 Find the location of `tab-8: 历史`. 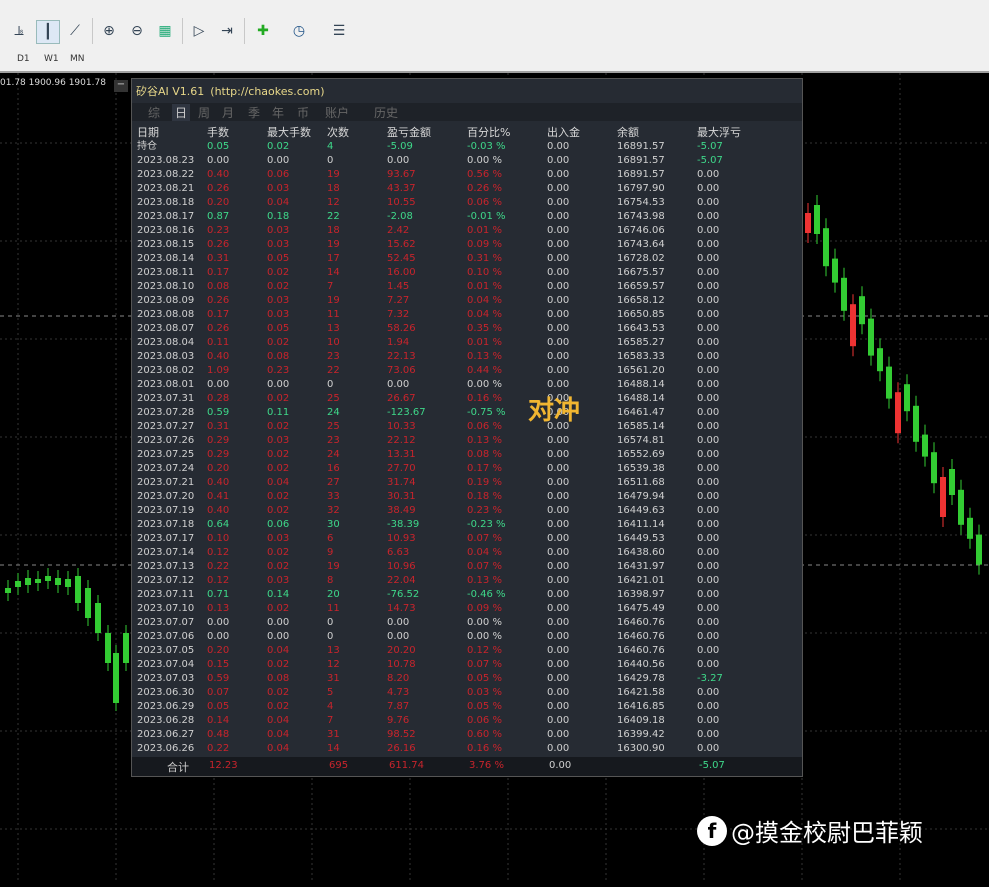

tab-8: 历史 is located at coordinates (386, 112).